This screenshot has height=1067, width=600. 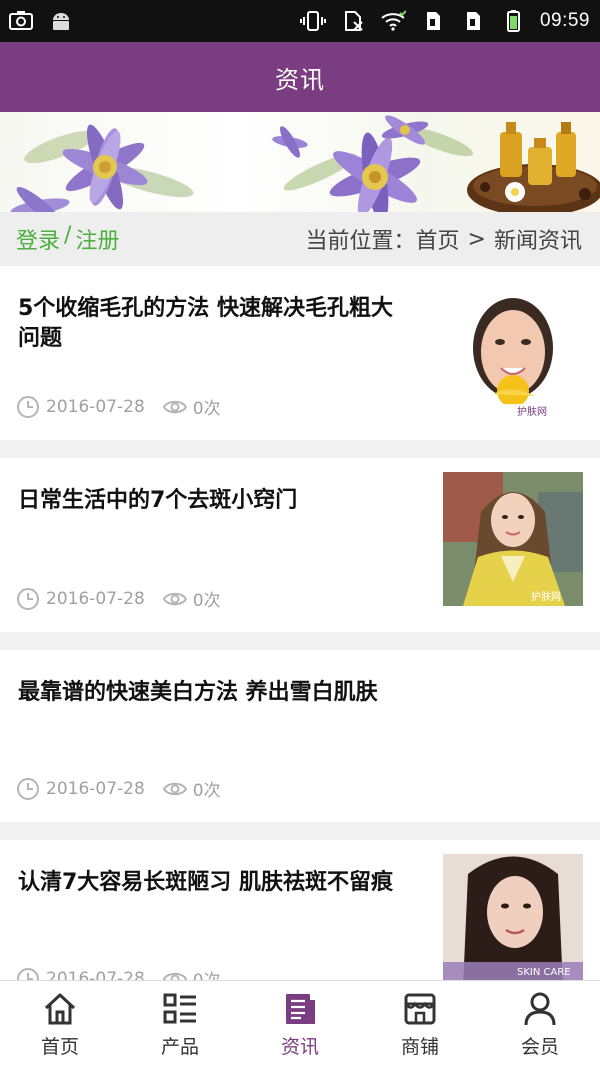 I want to click on breadcrumb-bar: 登录 / 注册 当前位置： 首页 > 新闻资讯, so click(x=300, y=239).